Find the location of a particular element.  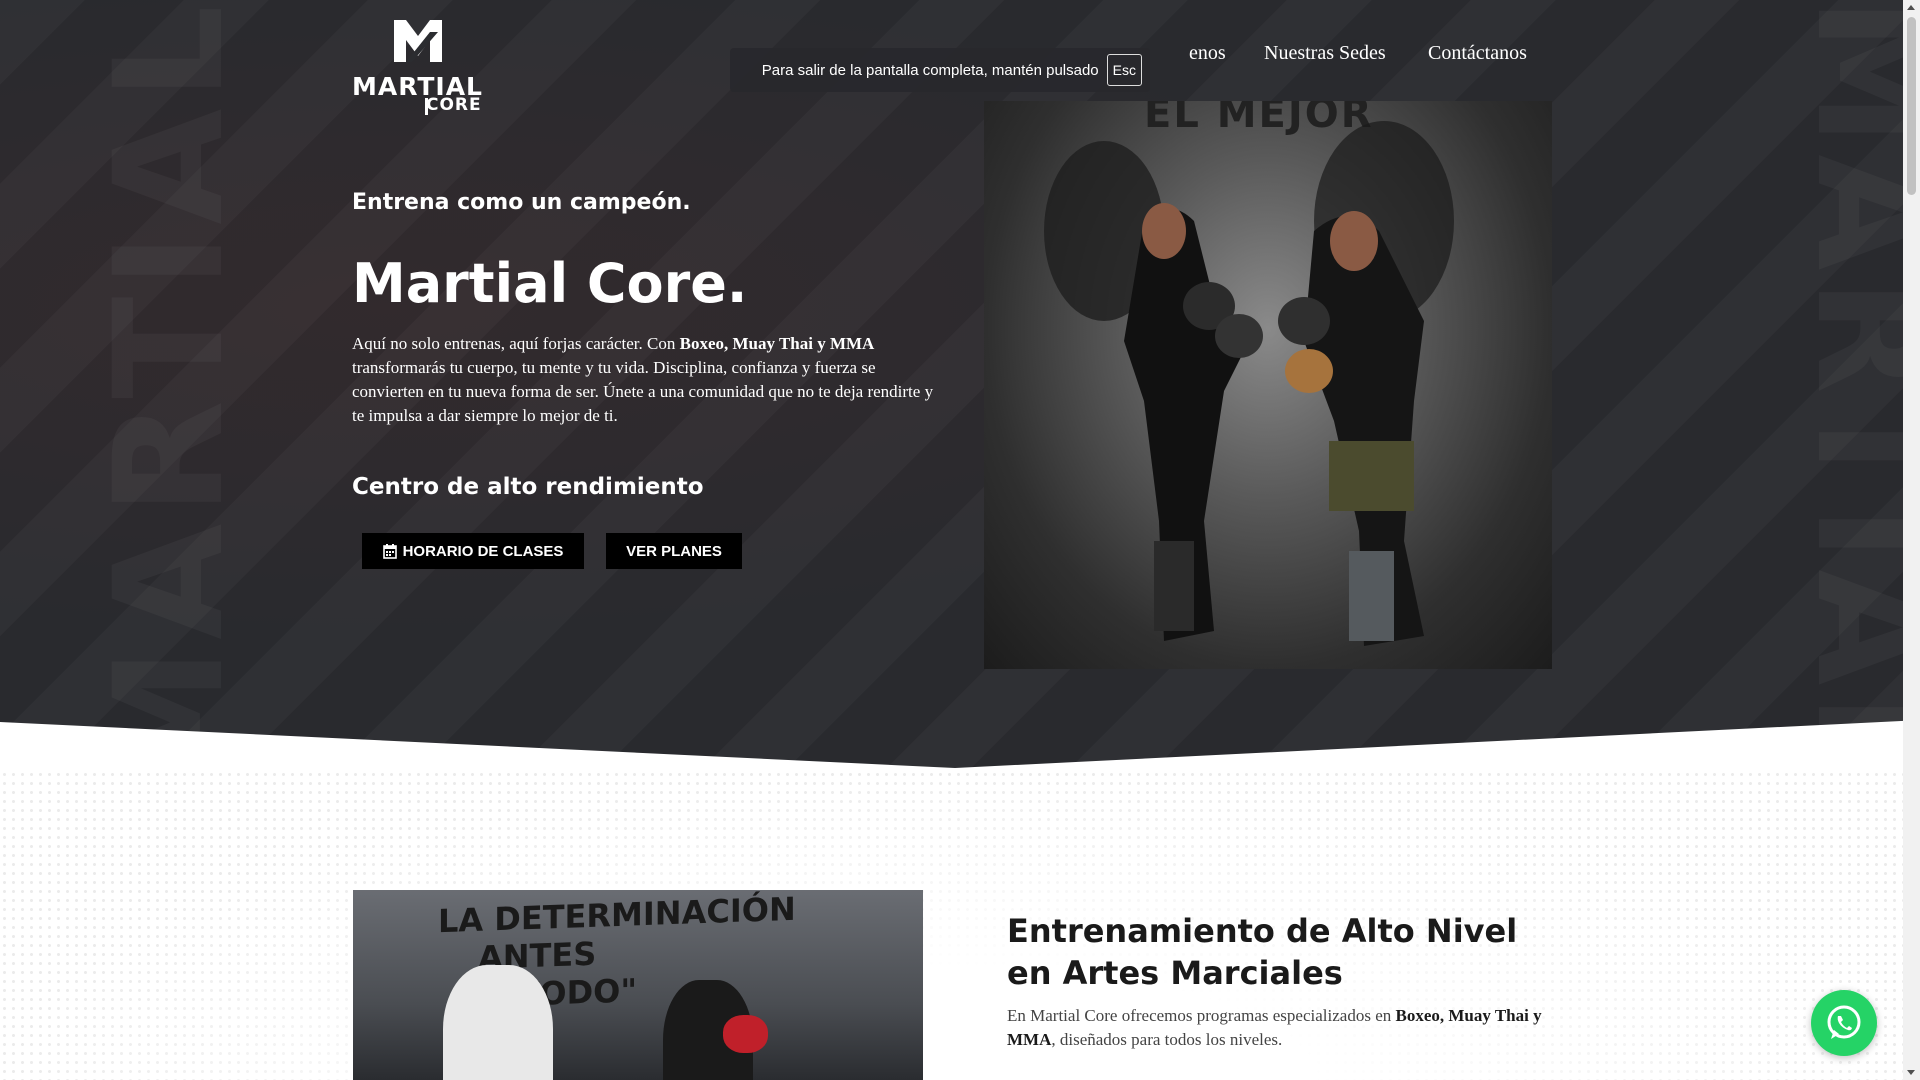

punching-bag-white is located at coordinates (498, 1022).